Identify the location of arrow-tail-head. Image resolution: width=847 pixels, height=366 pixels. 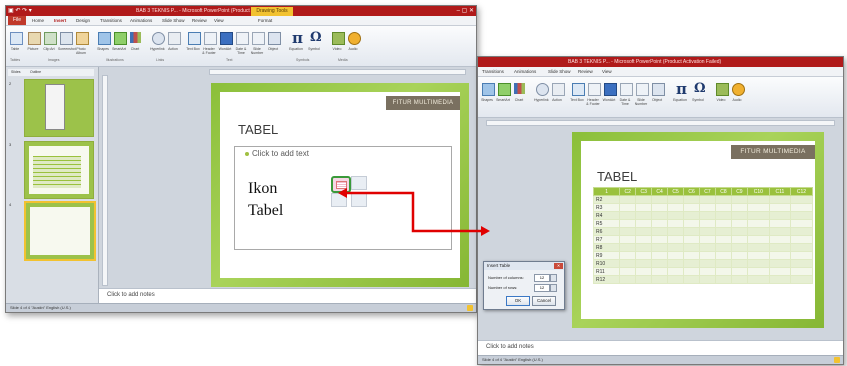
(342, 193).